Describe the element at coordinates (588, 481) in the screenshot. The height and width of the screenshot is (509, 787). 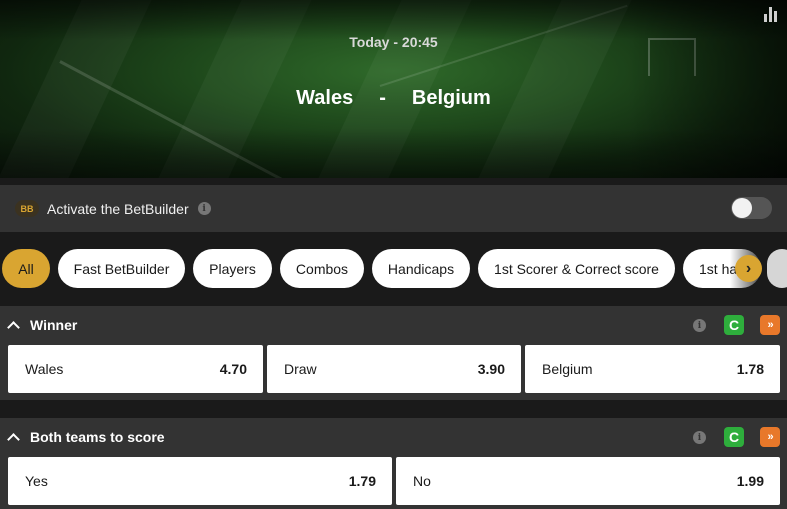
I see `odds-button: No 1.99` at that location.